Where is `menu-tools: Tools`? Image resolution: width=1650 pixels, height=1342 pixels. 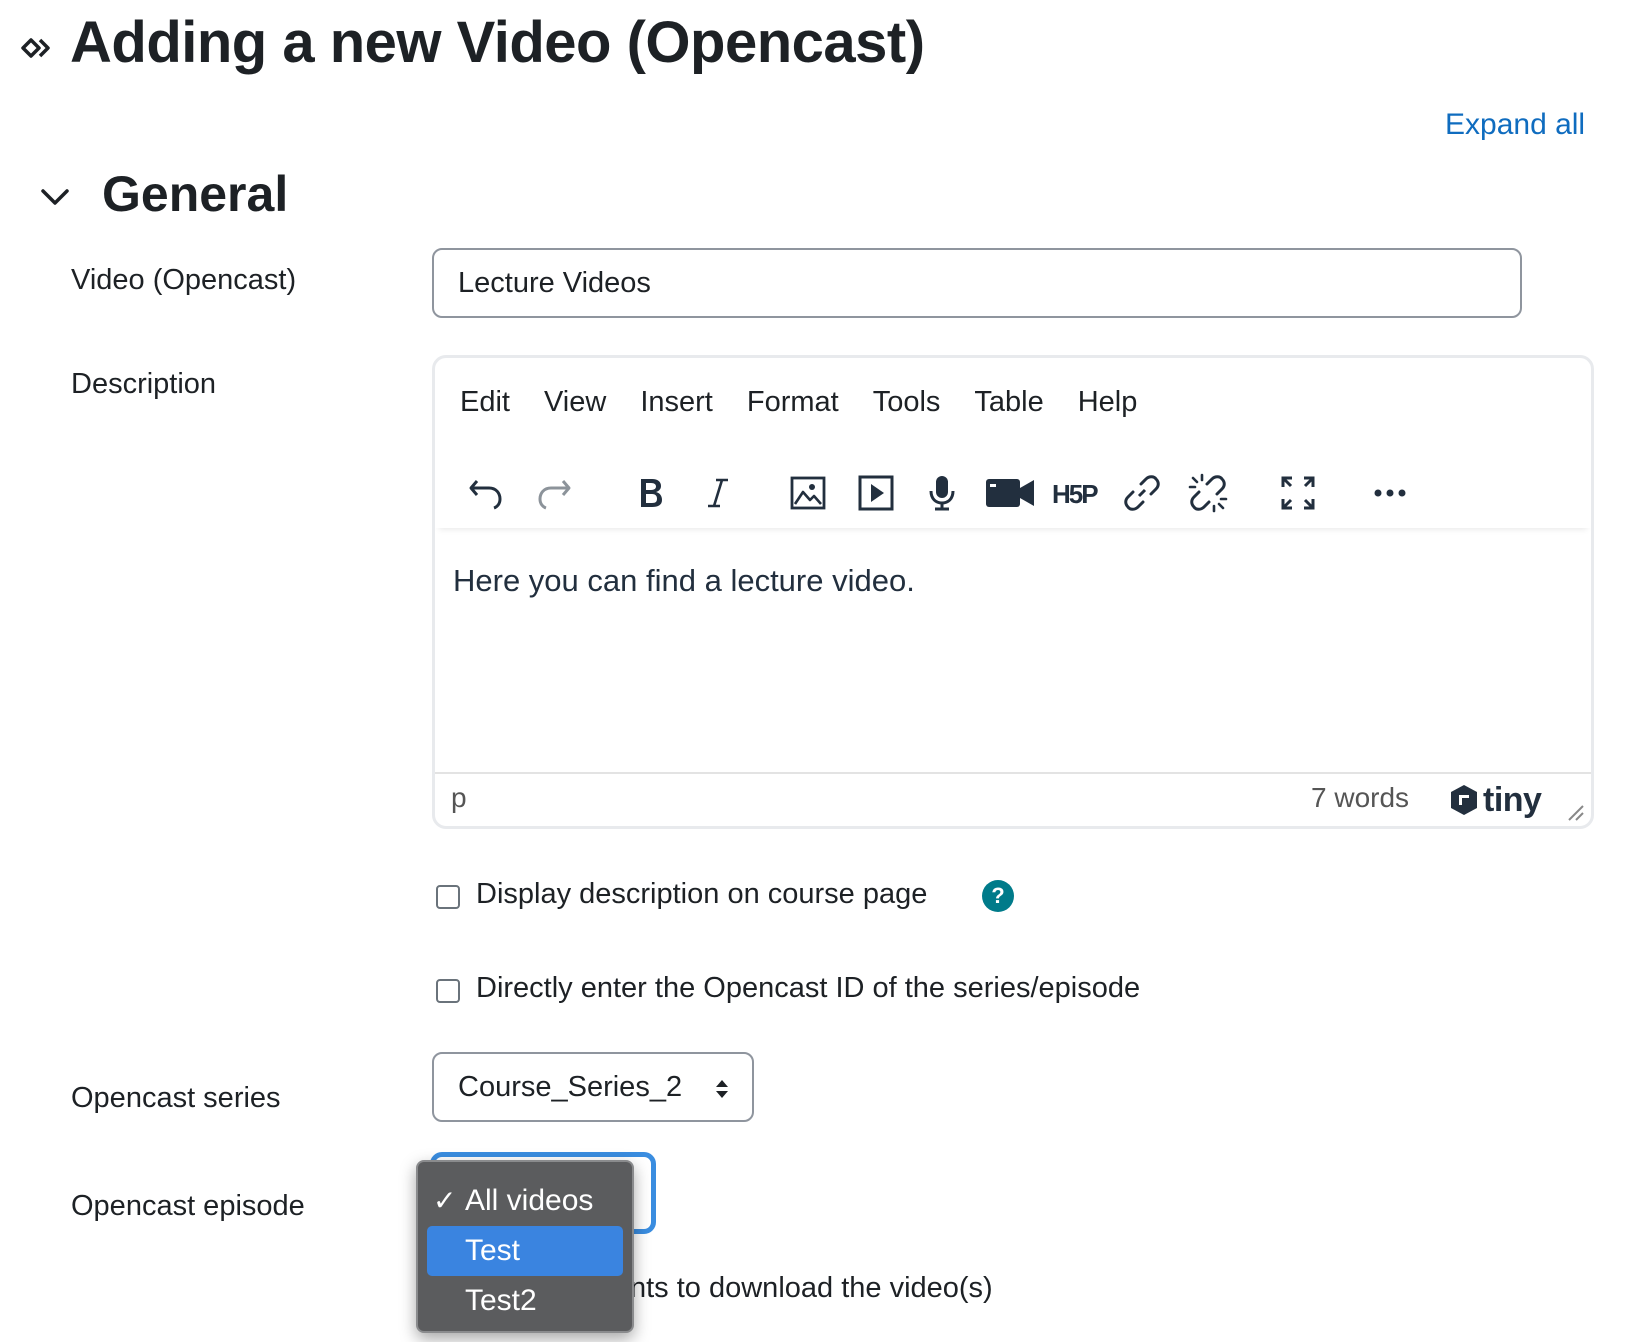
menu-tools: Tools is located at coordinates (907, 402).